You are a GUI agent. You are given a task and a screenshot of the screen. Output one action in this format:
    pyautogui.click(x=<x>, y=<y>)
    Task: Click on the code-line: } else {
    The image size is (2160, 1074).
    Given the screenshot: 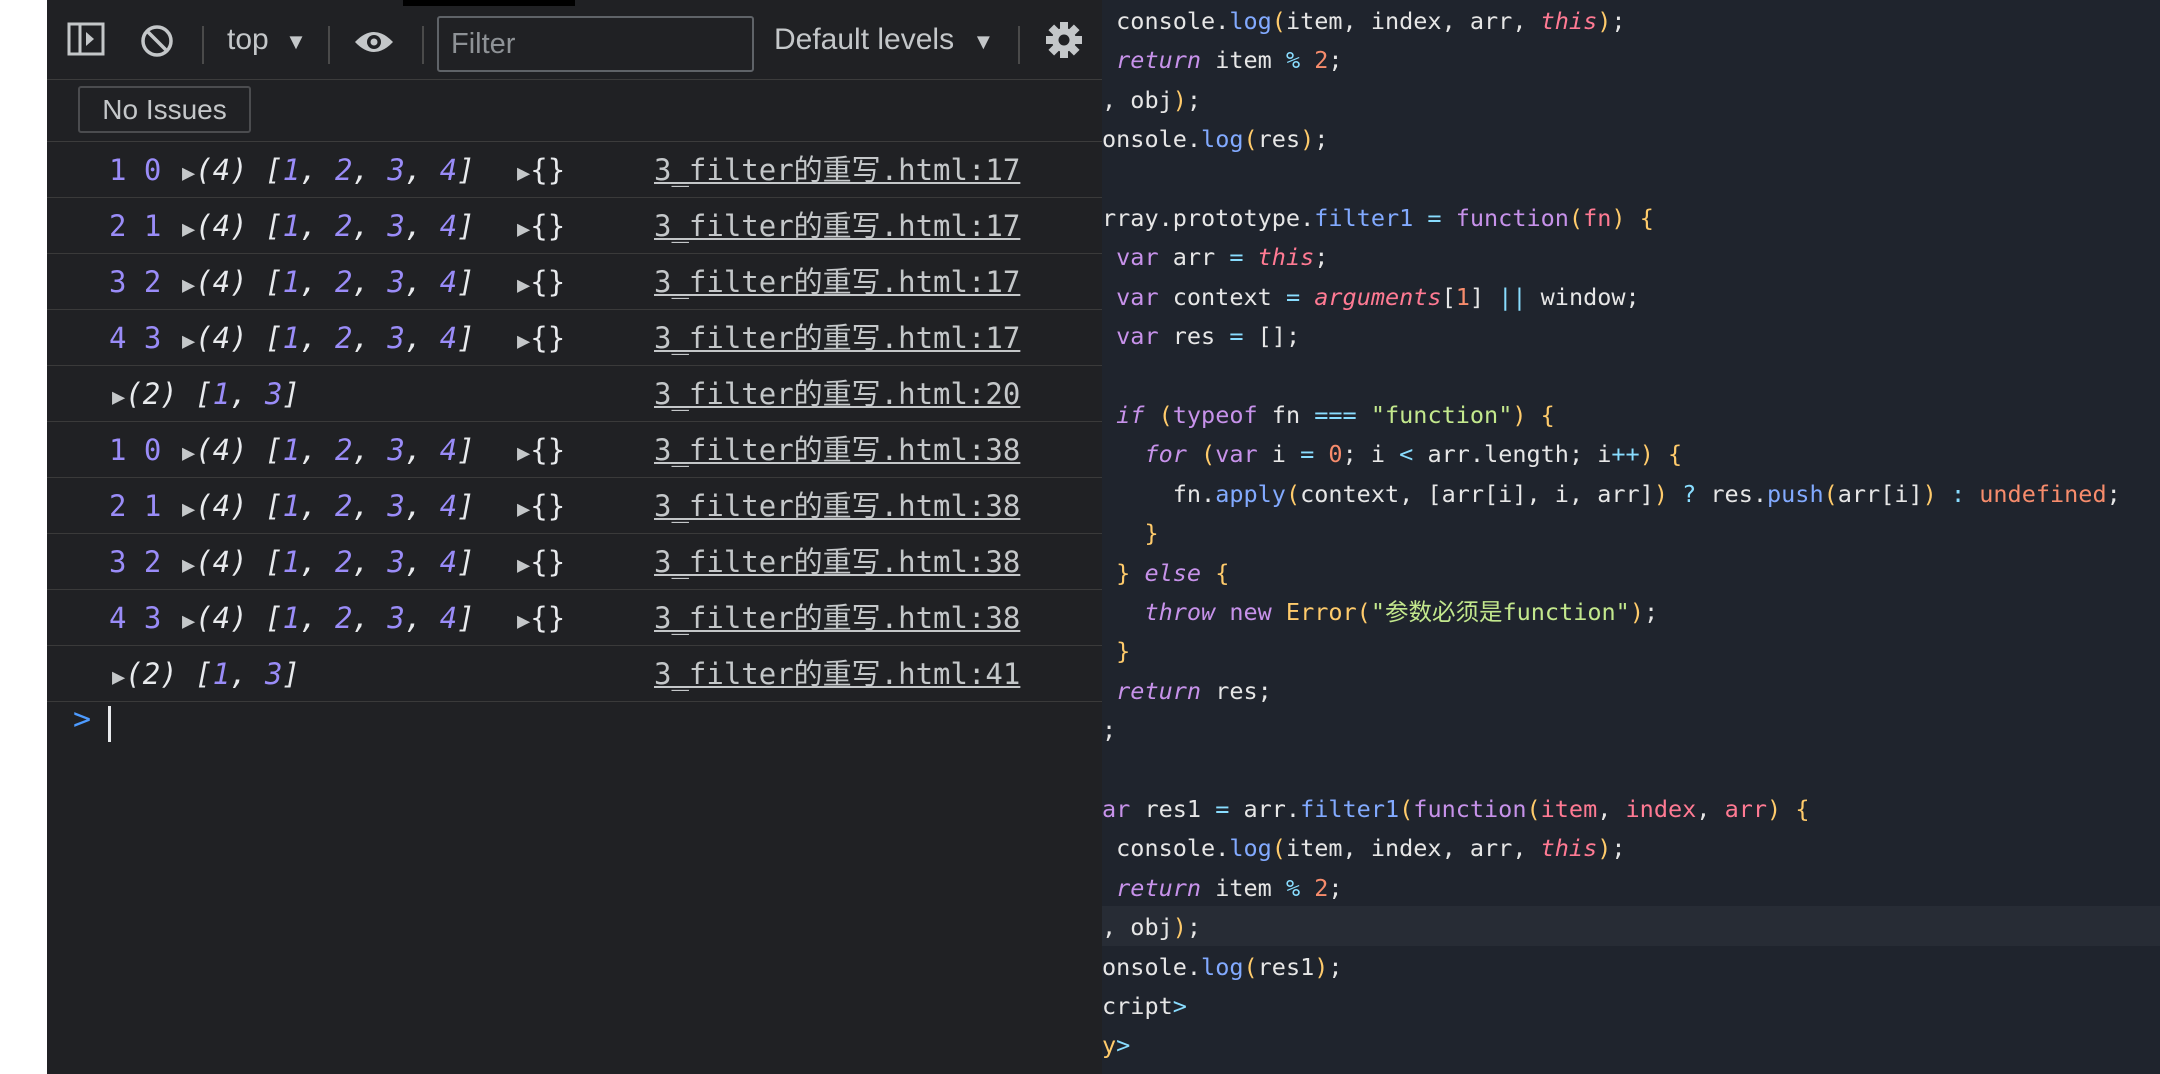 What is the action you would take?
    pyautogui.click(x=1166, y=572)
    